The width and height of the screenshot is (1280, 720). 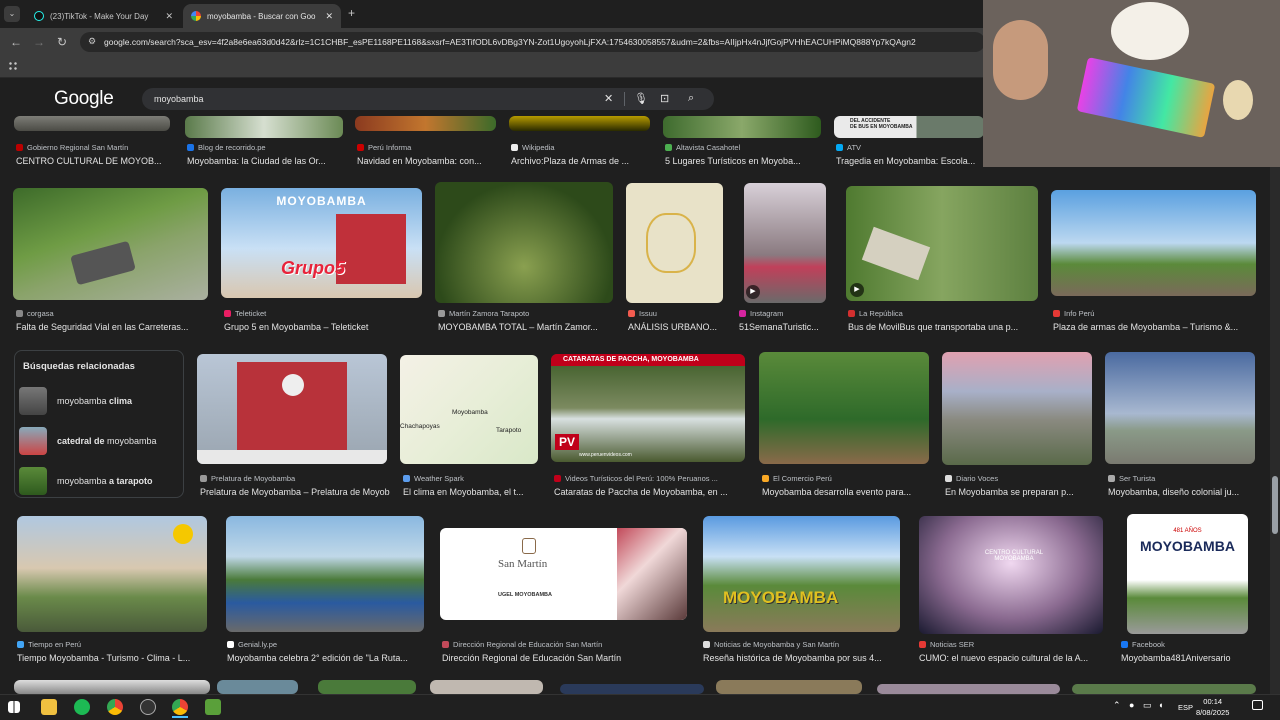 What do you see at coordinates (1257, 705) in the screenshot?
I see `notifications-icon` at bounding box center [1257, 705].